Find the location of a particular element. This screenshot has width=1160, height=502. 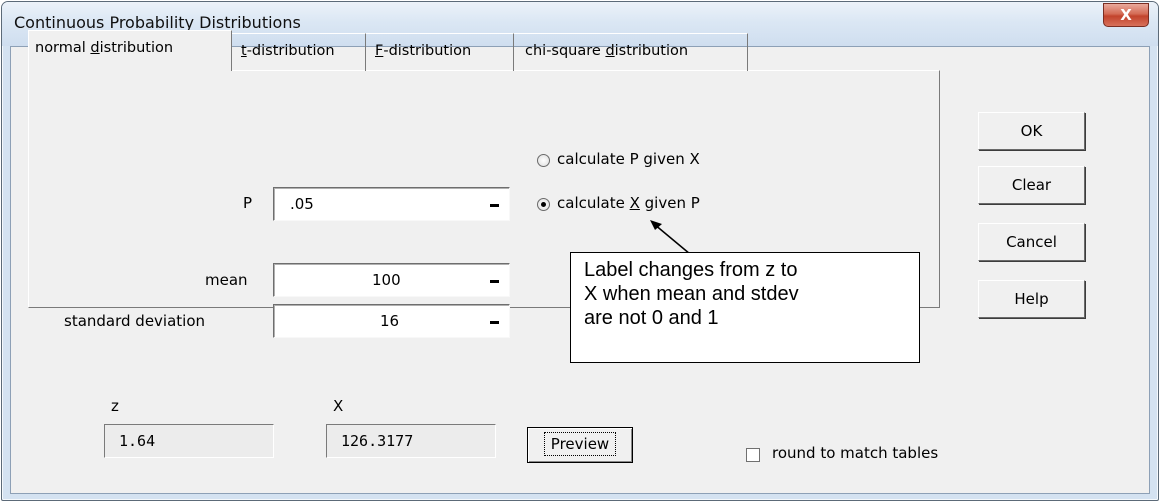

preview-button: Preview is located at coordinates (580, 445).